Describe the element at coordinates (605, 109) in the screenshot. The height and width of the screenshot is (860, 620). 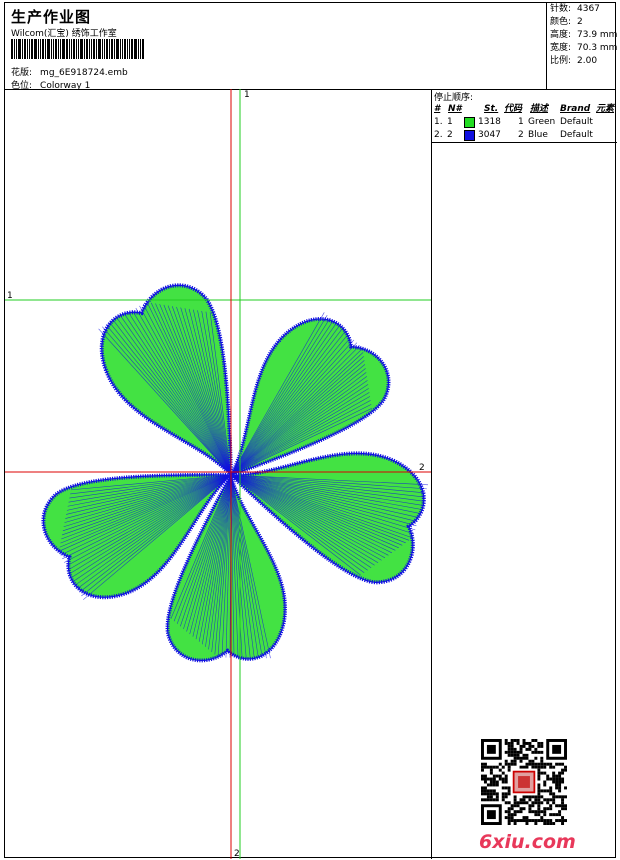
I see `col-elem: 元素` at that location.